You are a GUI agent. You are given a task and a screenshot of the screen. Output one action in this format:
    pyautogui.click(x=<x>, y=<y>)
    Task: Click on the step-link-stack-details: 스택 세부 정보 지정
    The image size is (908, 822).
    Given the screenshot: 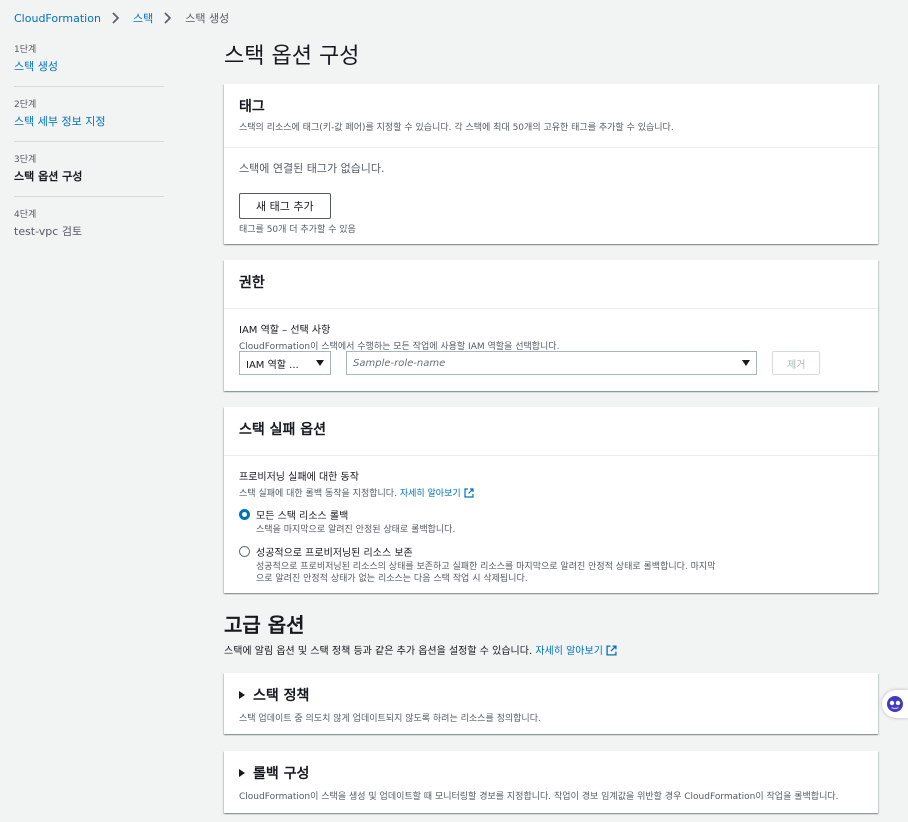 What is the action you would take?
    pyautogui.click(x=89, y=121)
    